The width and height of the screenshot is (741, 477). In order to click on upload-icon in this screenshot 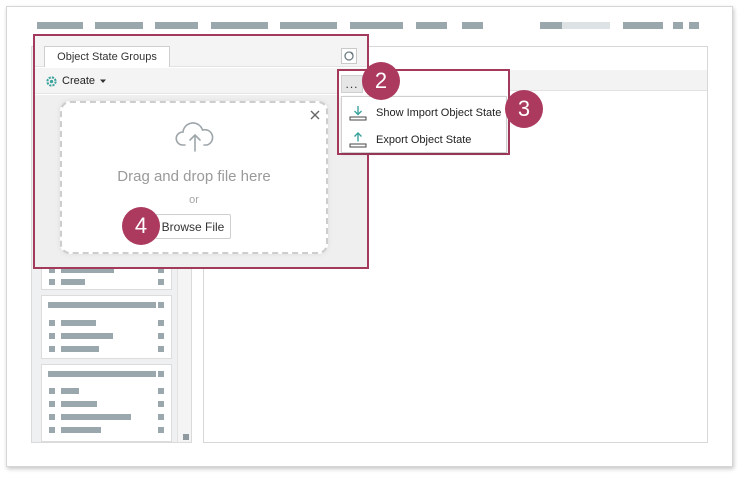, I will do `click(358, 140)`.